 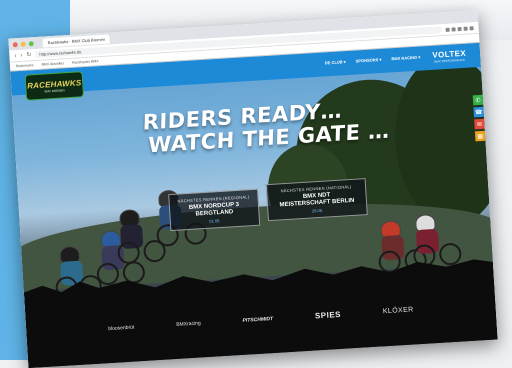 What do you see at coordinates (54, 86) in the screenshot?
I see `club-logo: RACEHAWKS BMX BREMEN` at bounding box center [54, 86].